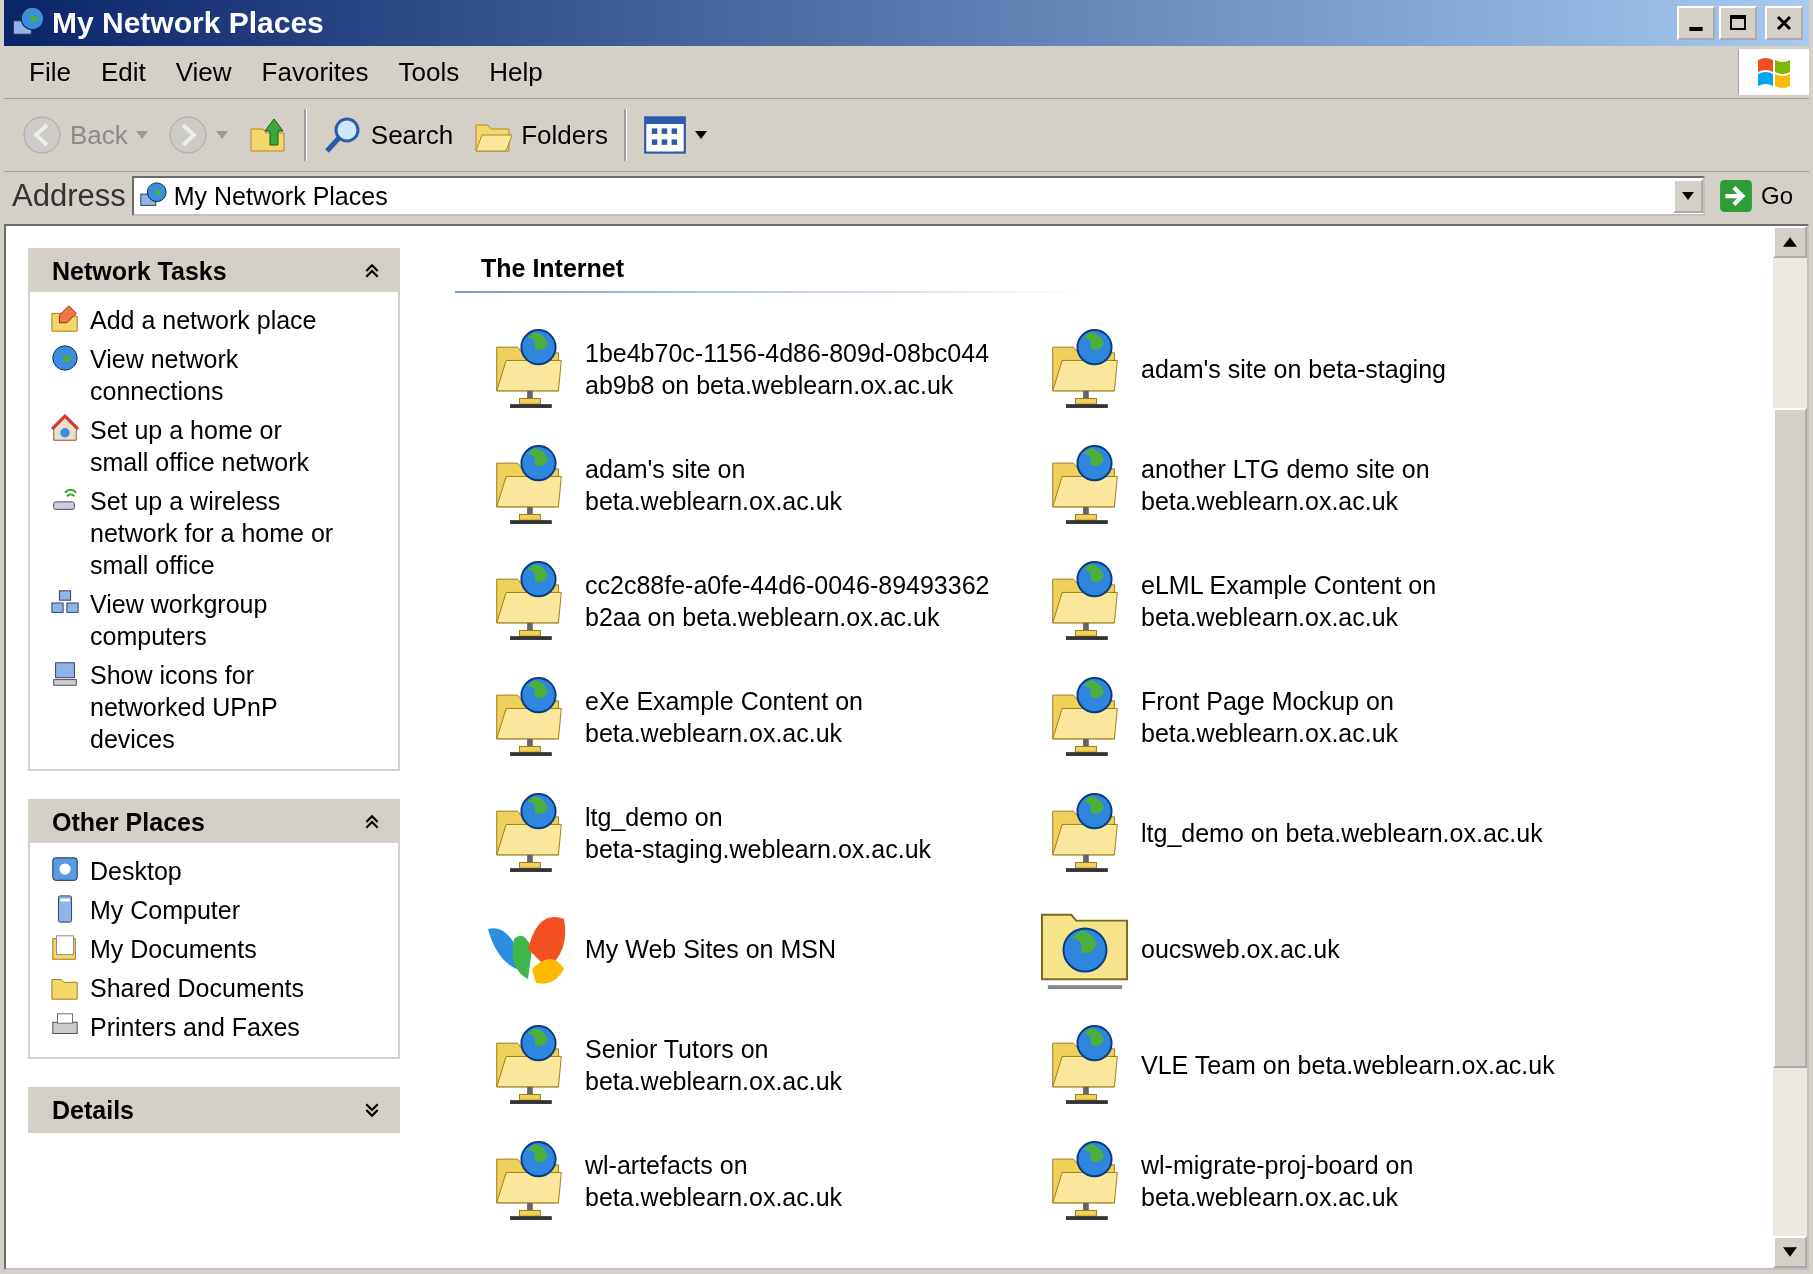  I want to click on scroll-up-button, so click(1790, 242).